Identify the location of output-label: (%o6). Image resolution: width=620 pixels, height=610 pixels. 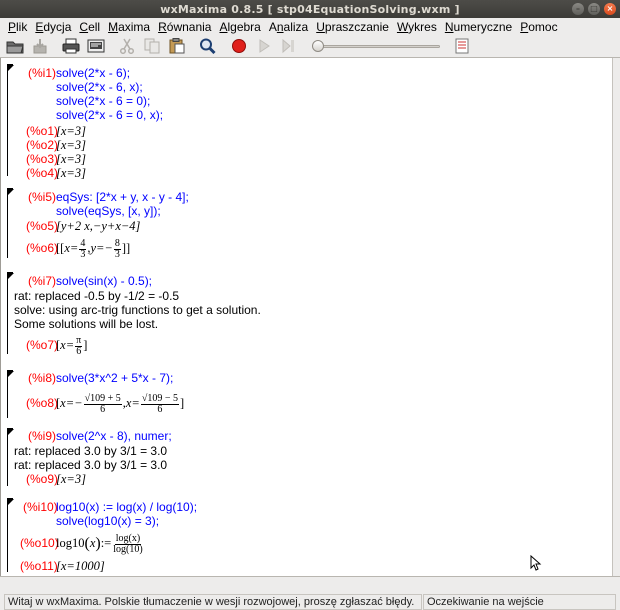
(42, 248).